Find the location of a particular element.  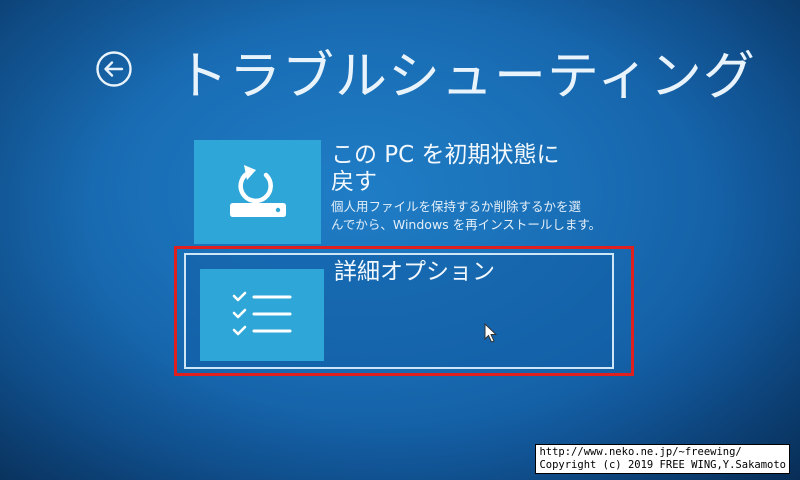

back-arrow-icon is located at coordinates (114, 69).